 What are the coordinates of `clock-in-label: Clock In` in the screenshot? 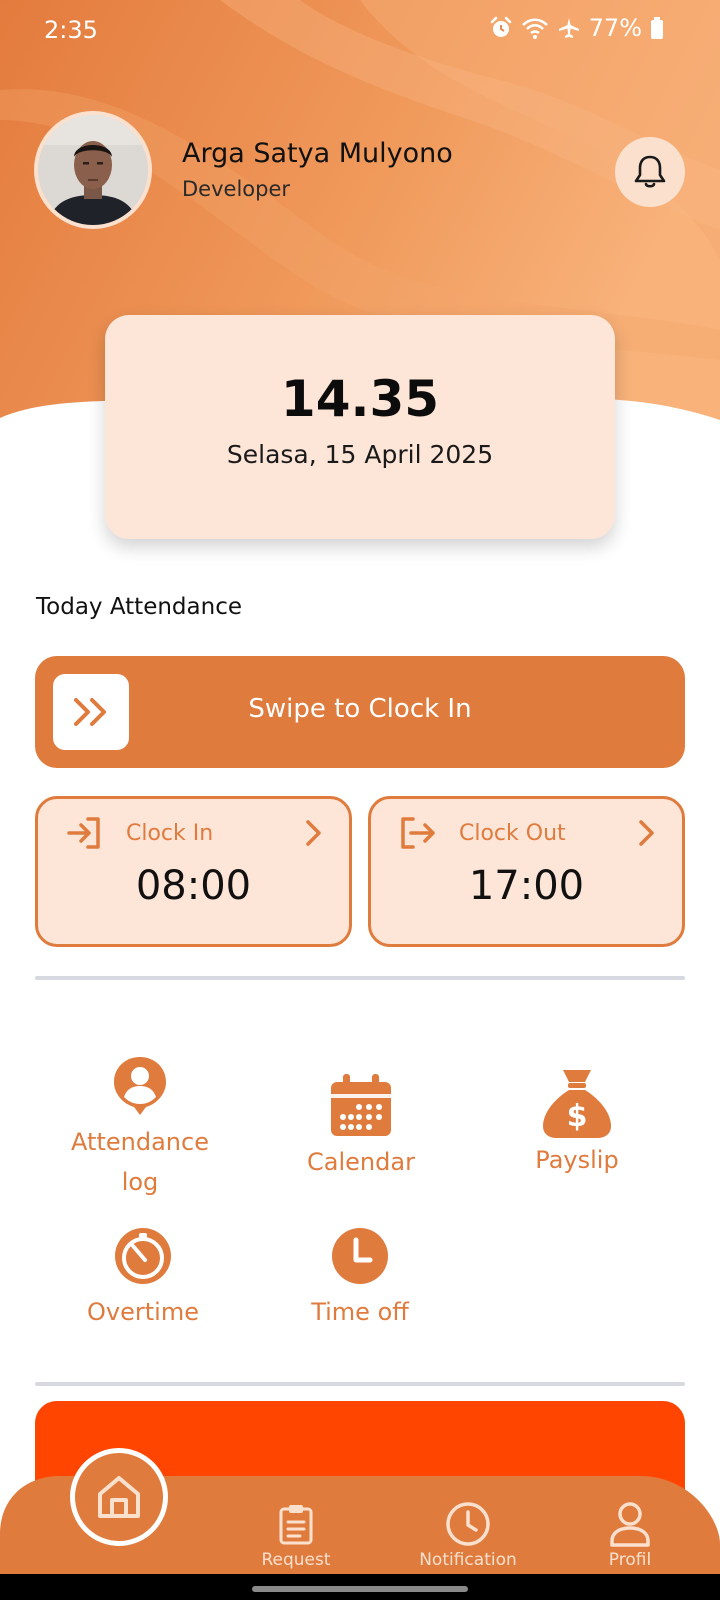 It's located at (170, 833).